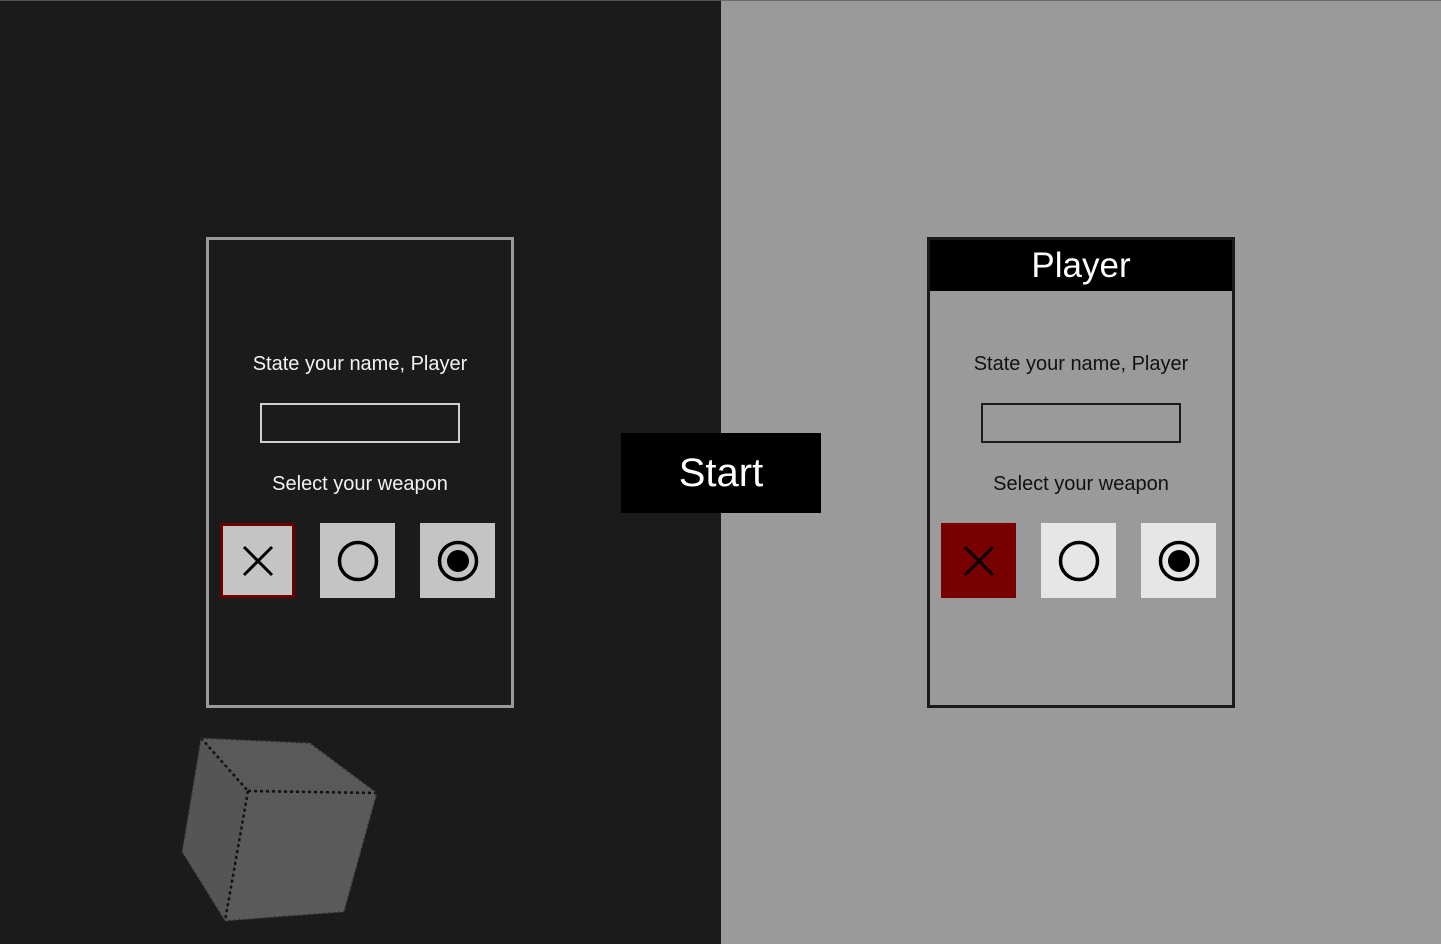 Image resolution: width=1441 pixels, height=944 pixels. Describe the element at coordinates (721, 473) in the screenshot. I see `start-button: Start` at that location.